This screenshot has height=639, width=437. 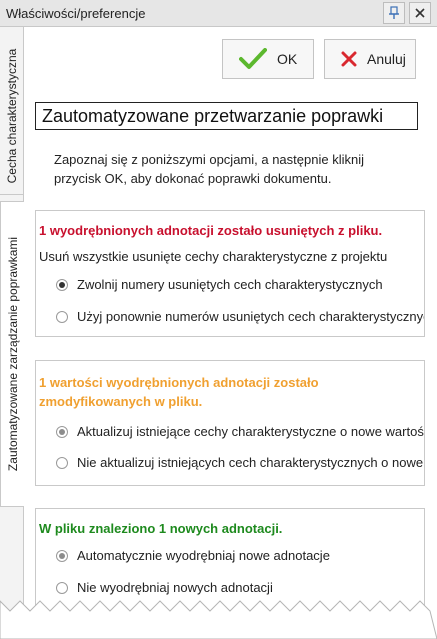 I want to click on close-button, so click(x=420, y=13).